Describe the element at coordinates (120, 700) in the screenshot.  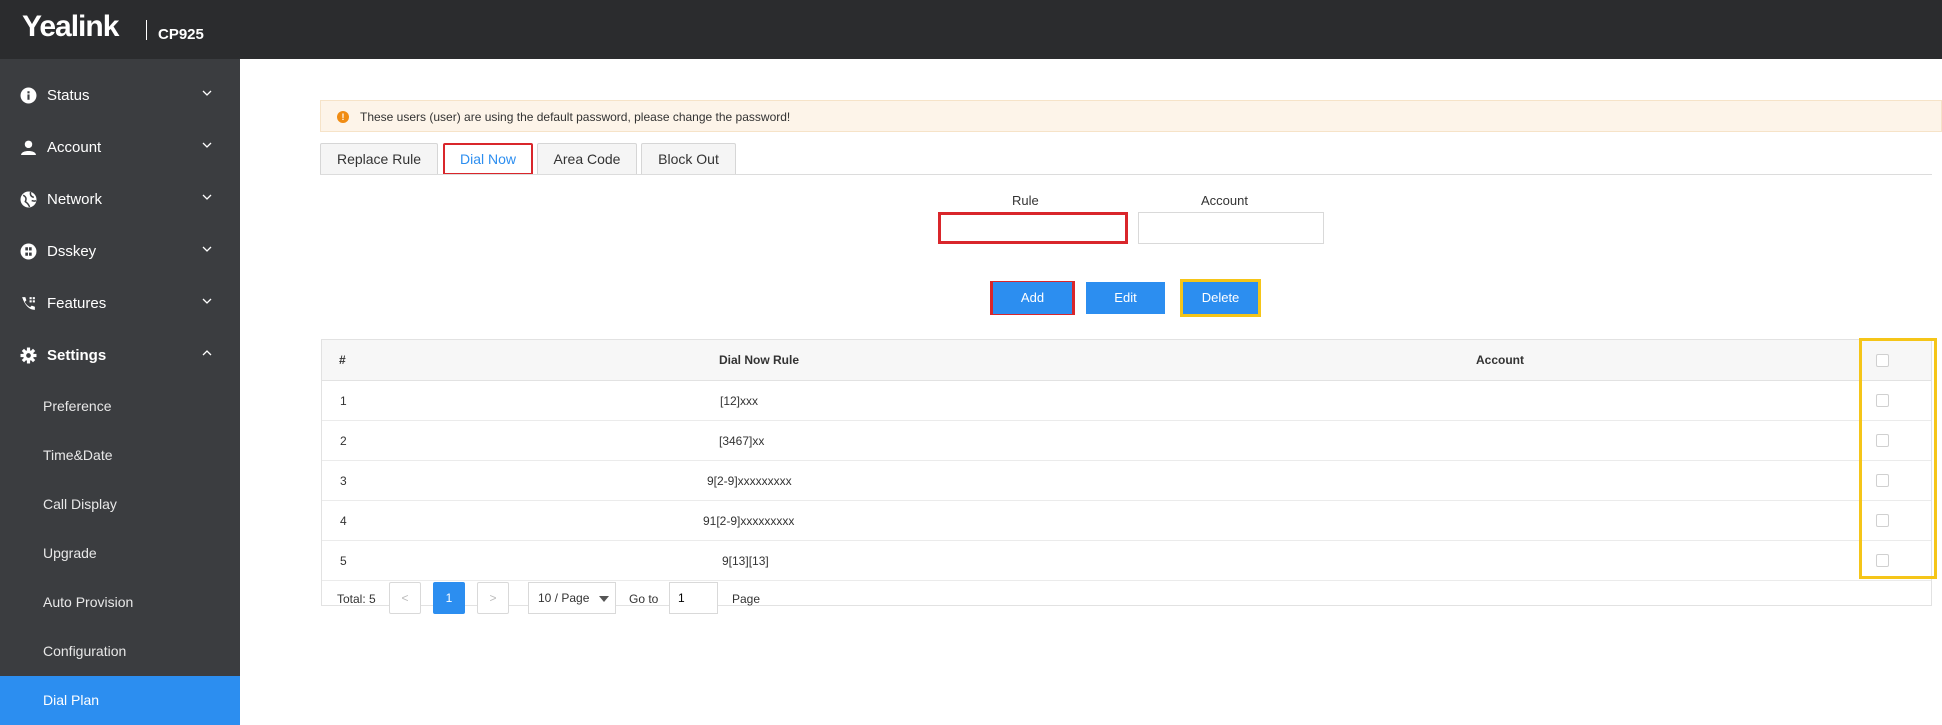
I see `sidebar-subitem-dial-plan: Dial Plan` at that location.